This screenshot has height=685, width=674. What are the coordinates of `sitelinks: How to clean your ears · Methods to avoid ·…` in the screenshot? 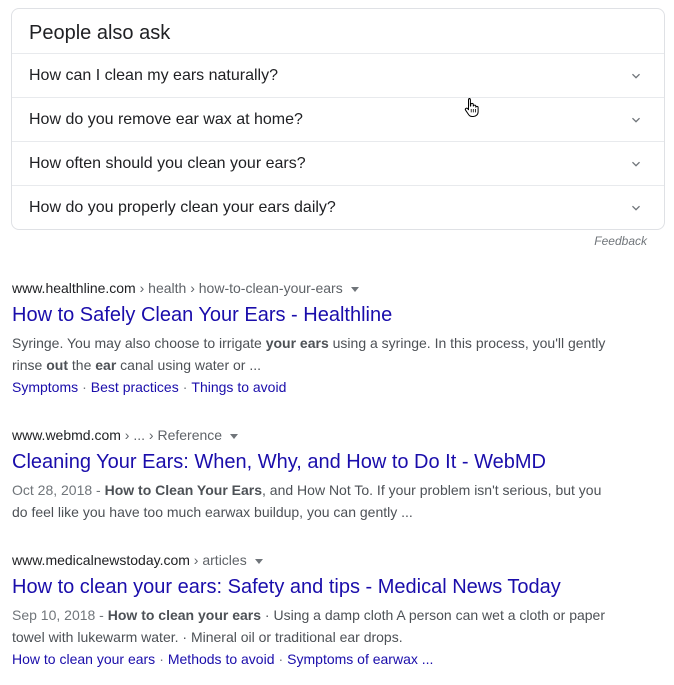 It's located at (332, 659).